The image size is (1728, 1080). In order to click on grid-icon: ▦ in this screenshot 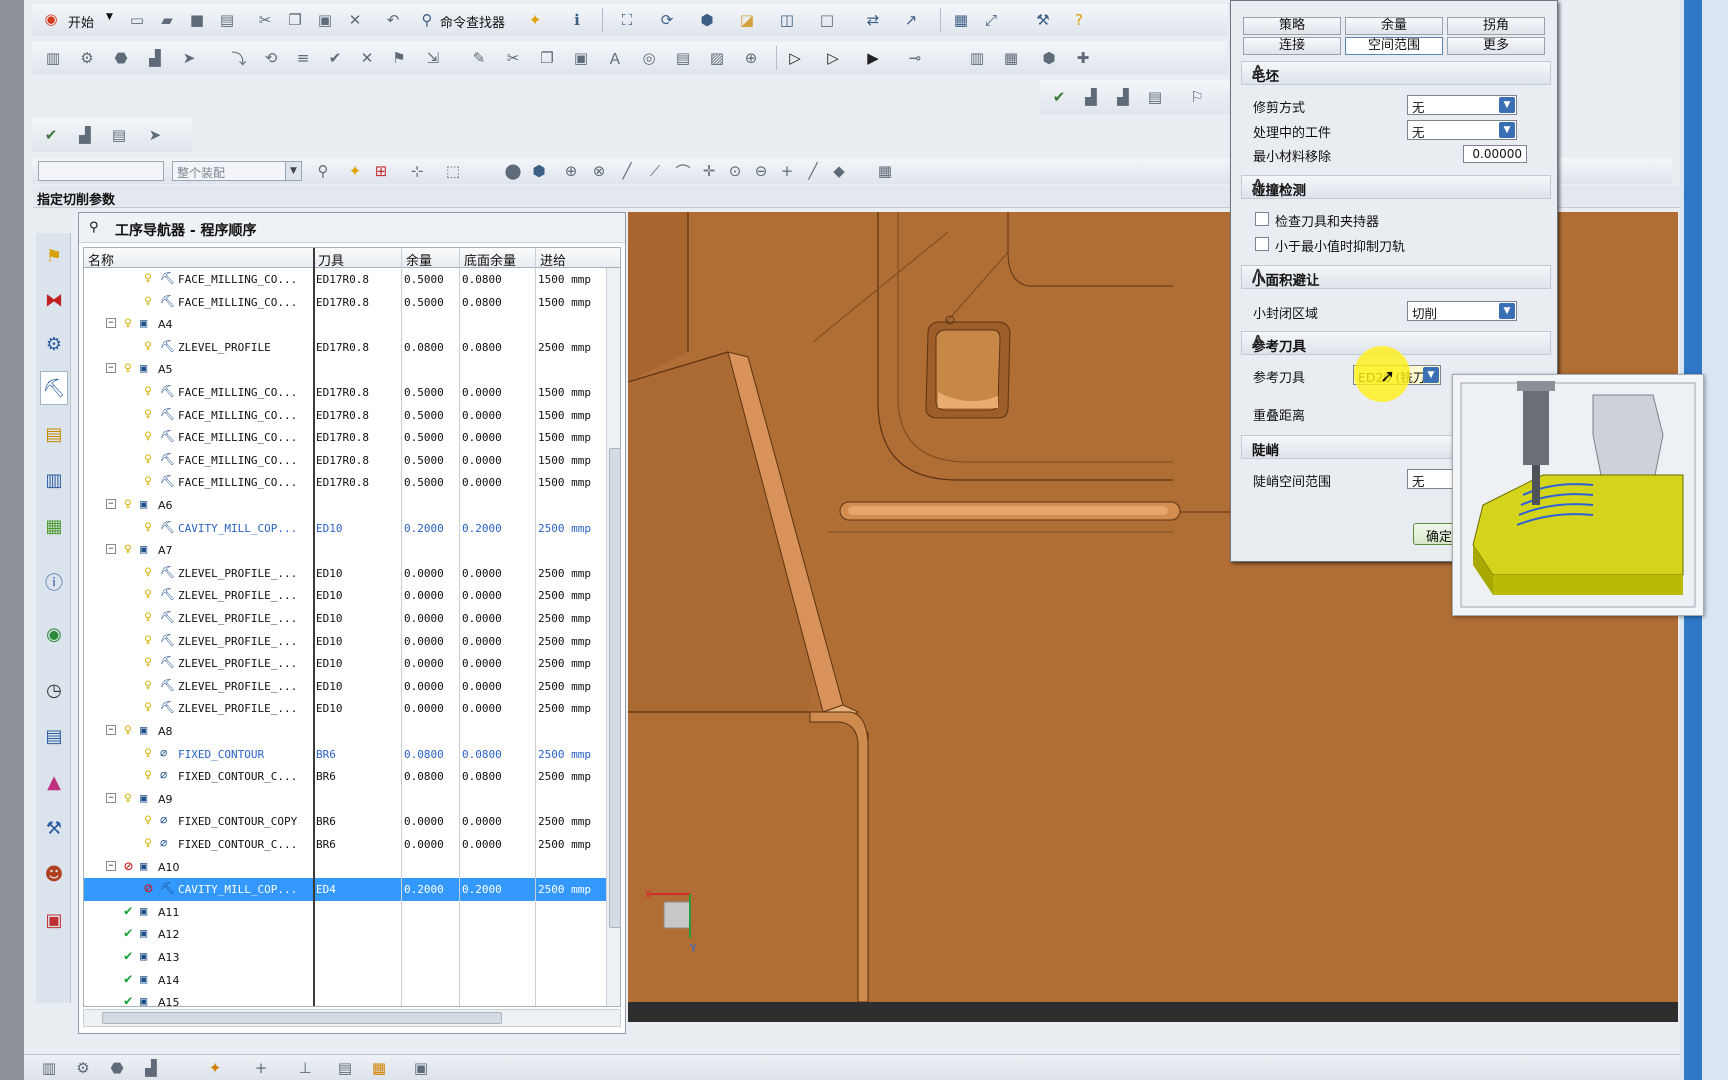, I will do `click(885, 171)`.